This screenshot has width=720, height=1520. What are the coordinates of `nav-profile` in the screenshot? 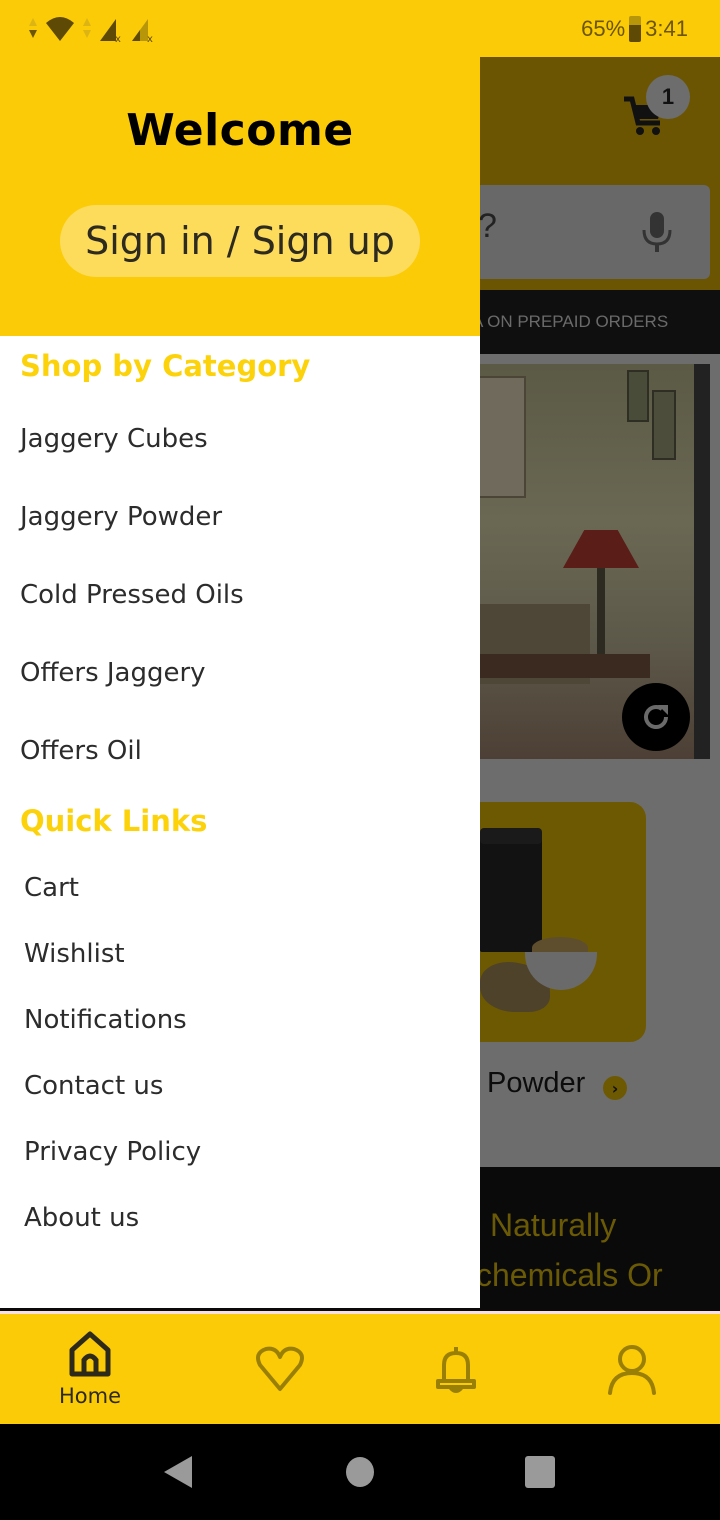 It's located at (631, 1369).